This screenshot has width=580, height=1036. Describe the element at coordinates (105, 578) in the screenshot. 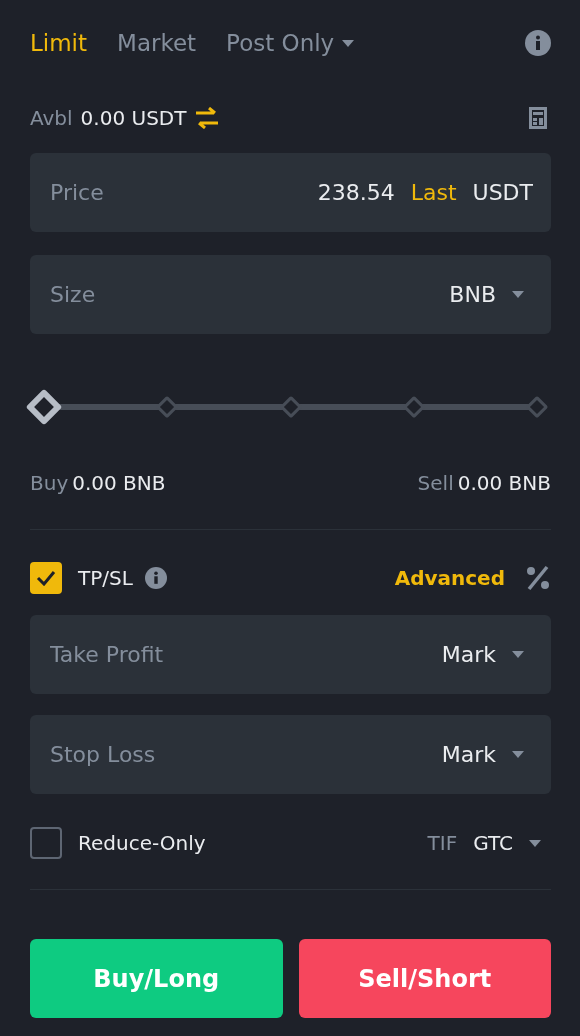

I see `checkbox-label: TP/SL` at that location.